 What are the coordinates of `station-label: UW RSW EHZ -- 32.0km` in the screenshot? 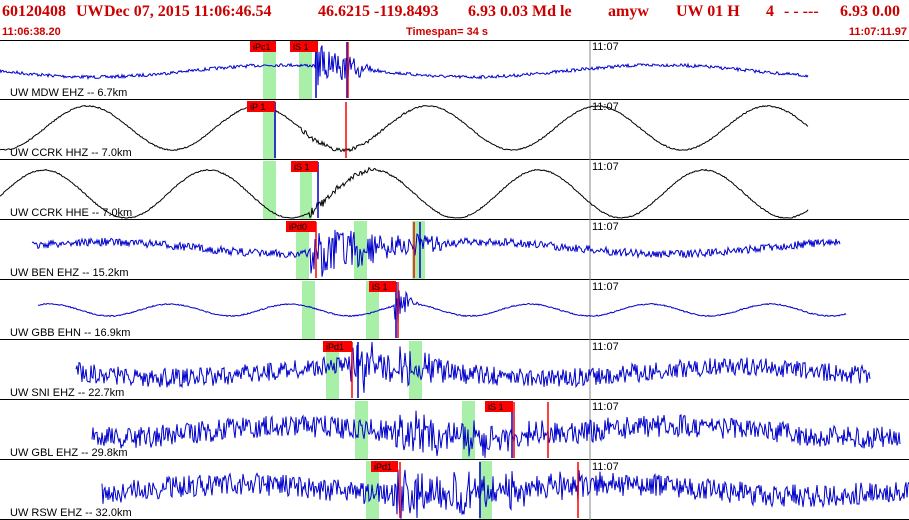 It's located at (71, 513).